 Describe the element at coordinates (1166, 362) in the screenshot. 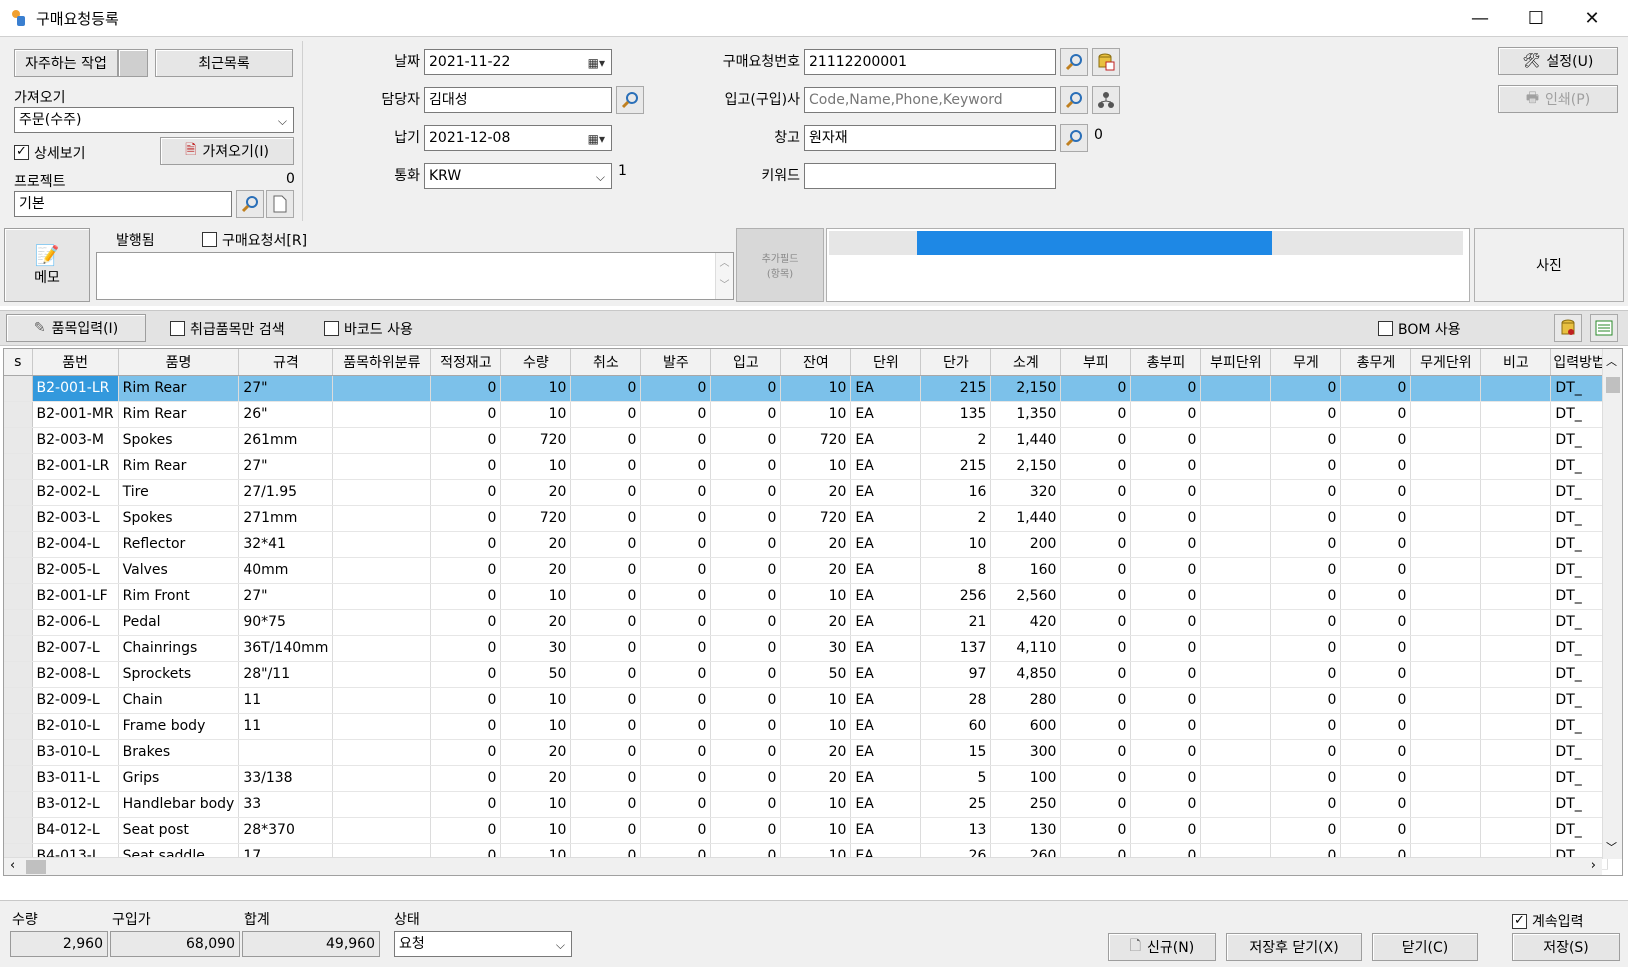

I see `column-header: 총부피` at that location.